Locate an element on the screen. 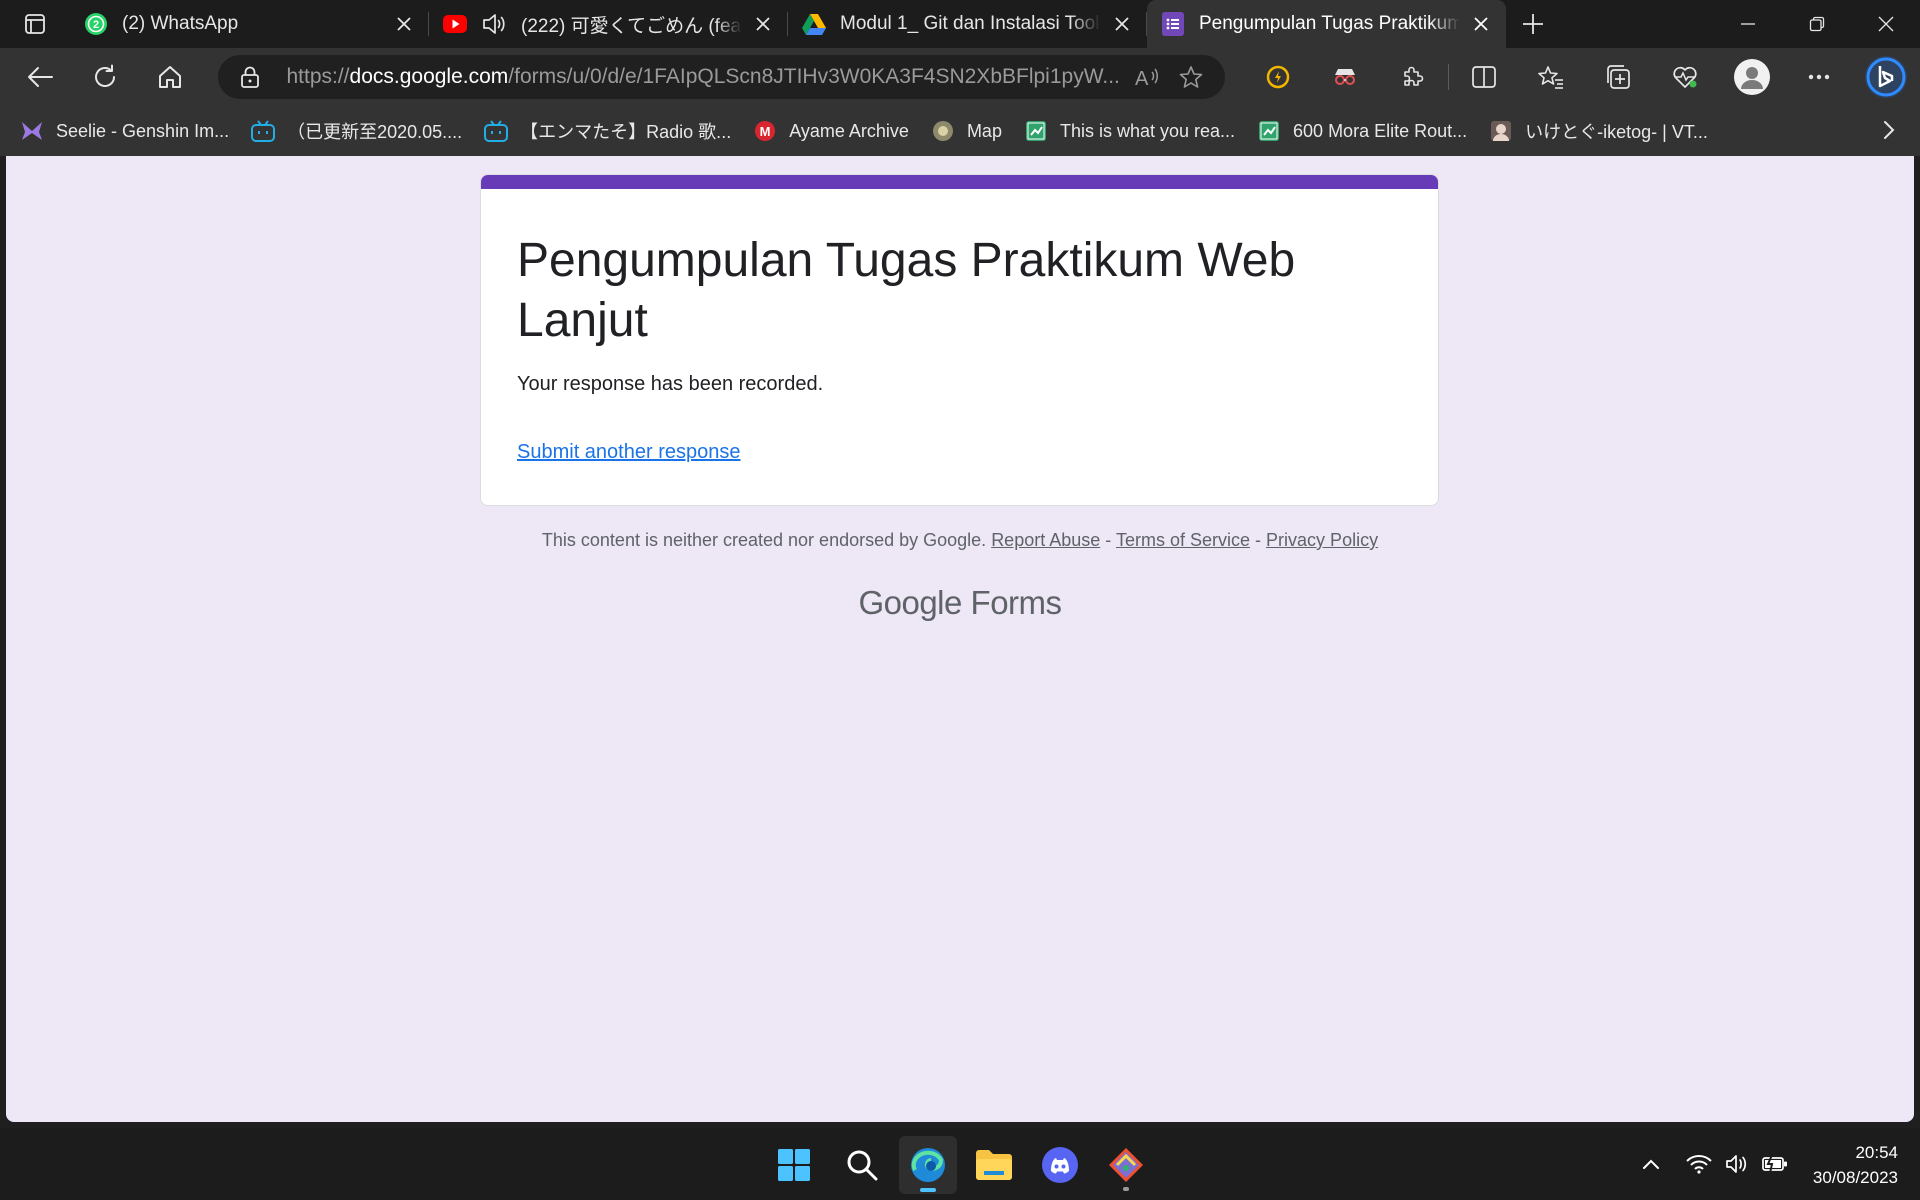  battery-charging-icon is located at coordinates (1774, 1164).